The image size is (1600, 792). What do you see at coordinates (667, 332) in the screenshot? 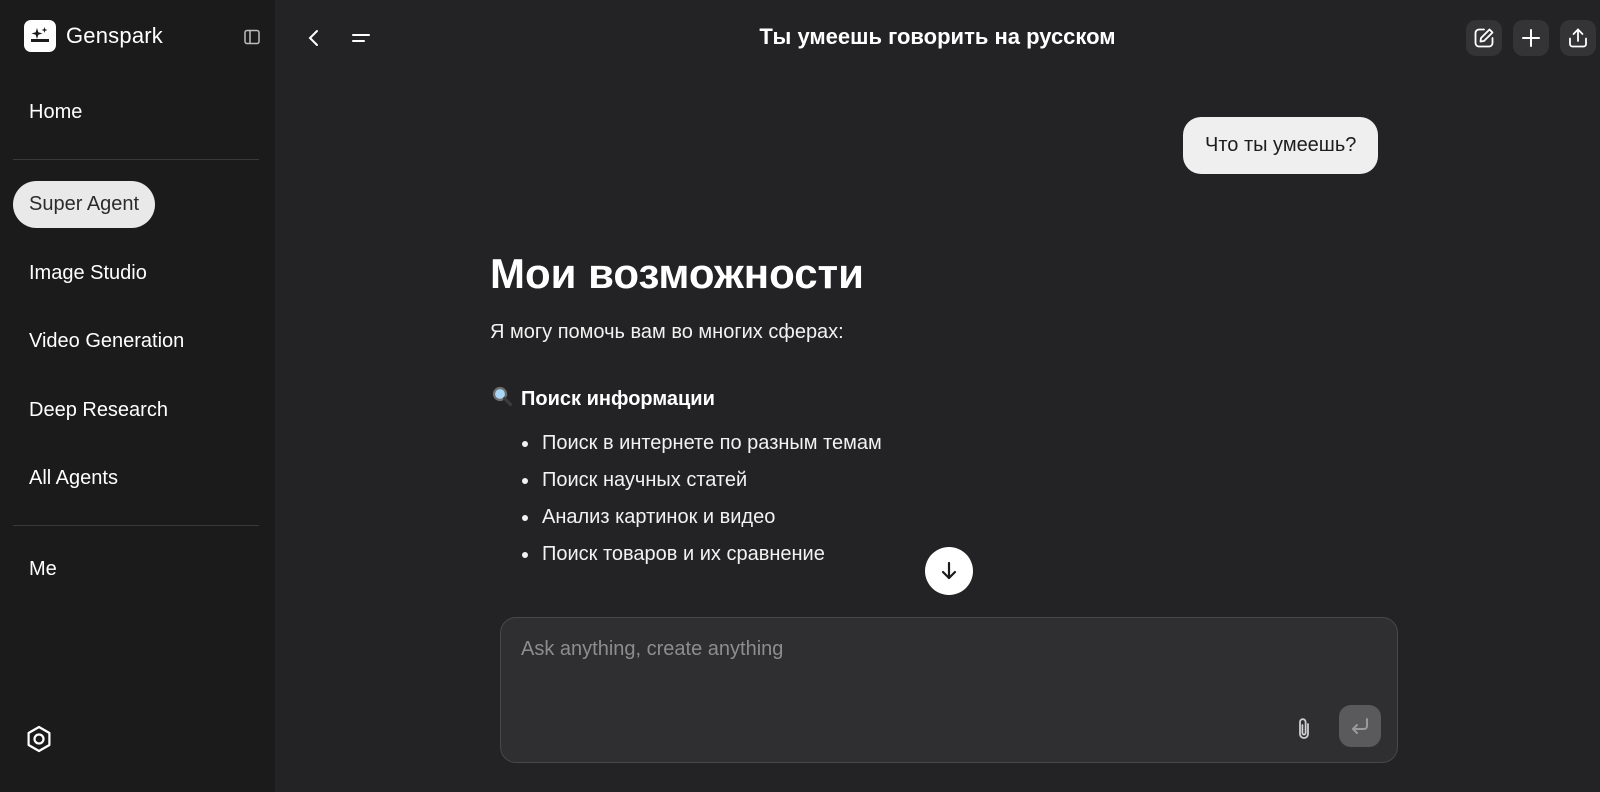
I see `answer-intro: Я могу помочь вам во многих сферах:` at bounding box center [667, 332].